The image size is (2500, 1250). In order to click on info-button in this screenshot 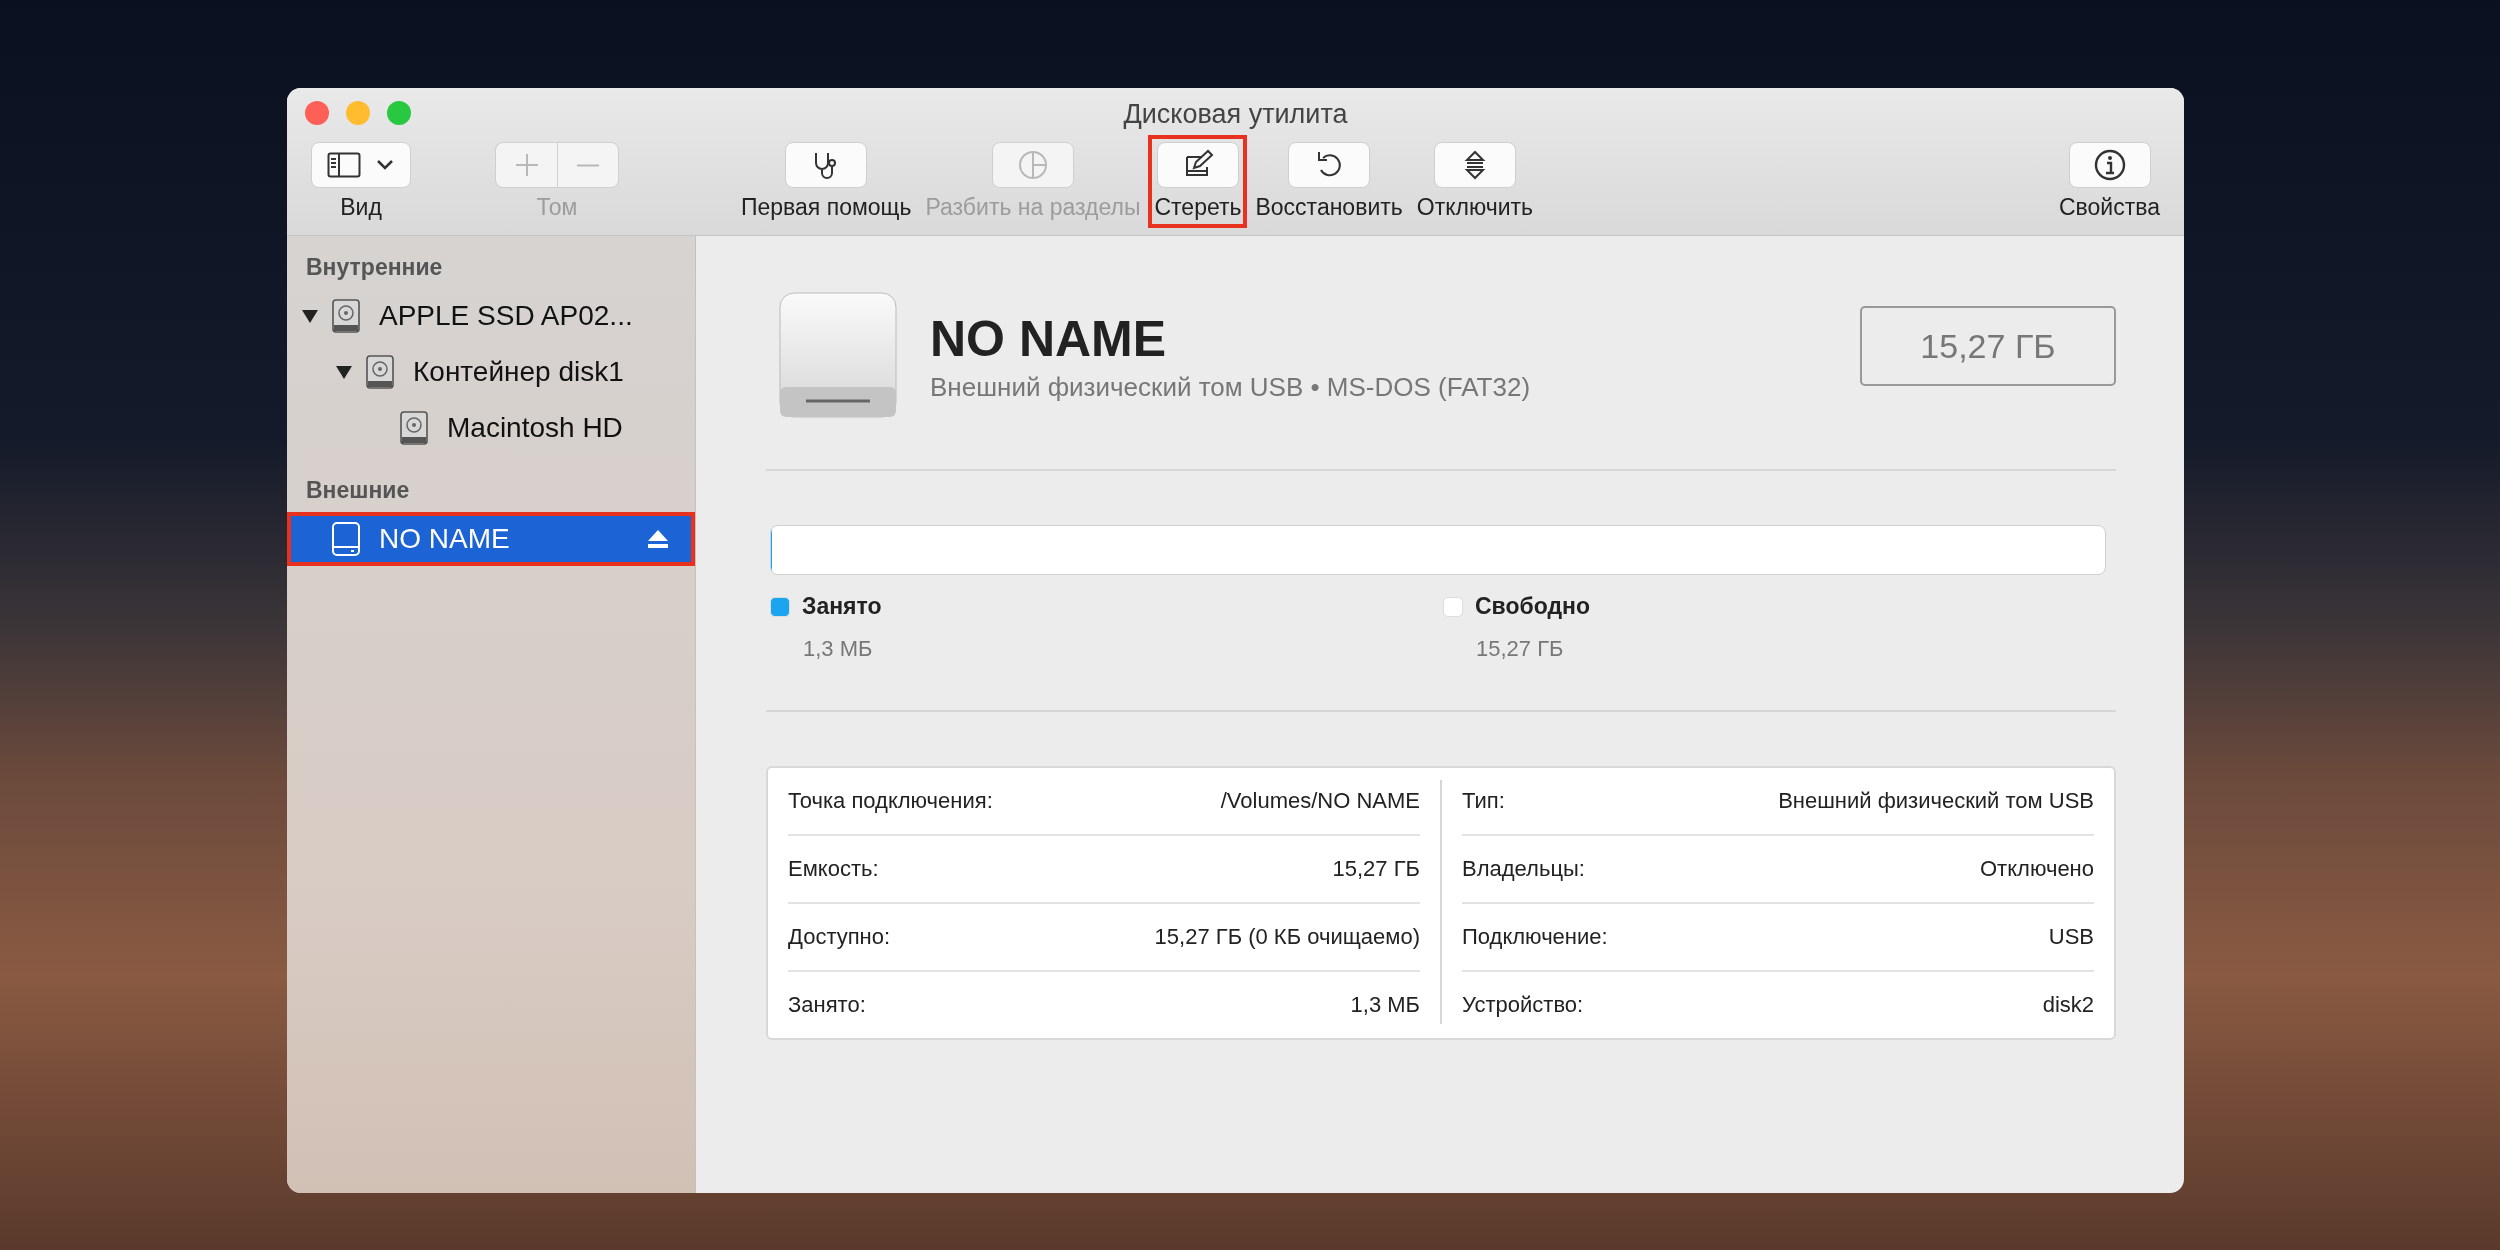, I will do `click(2109, 165)`.